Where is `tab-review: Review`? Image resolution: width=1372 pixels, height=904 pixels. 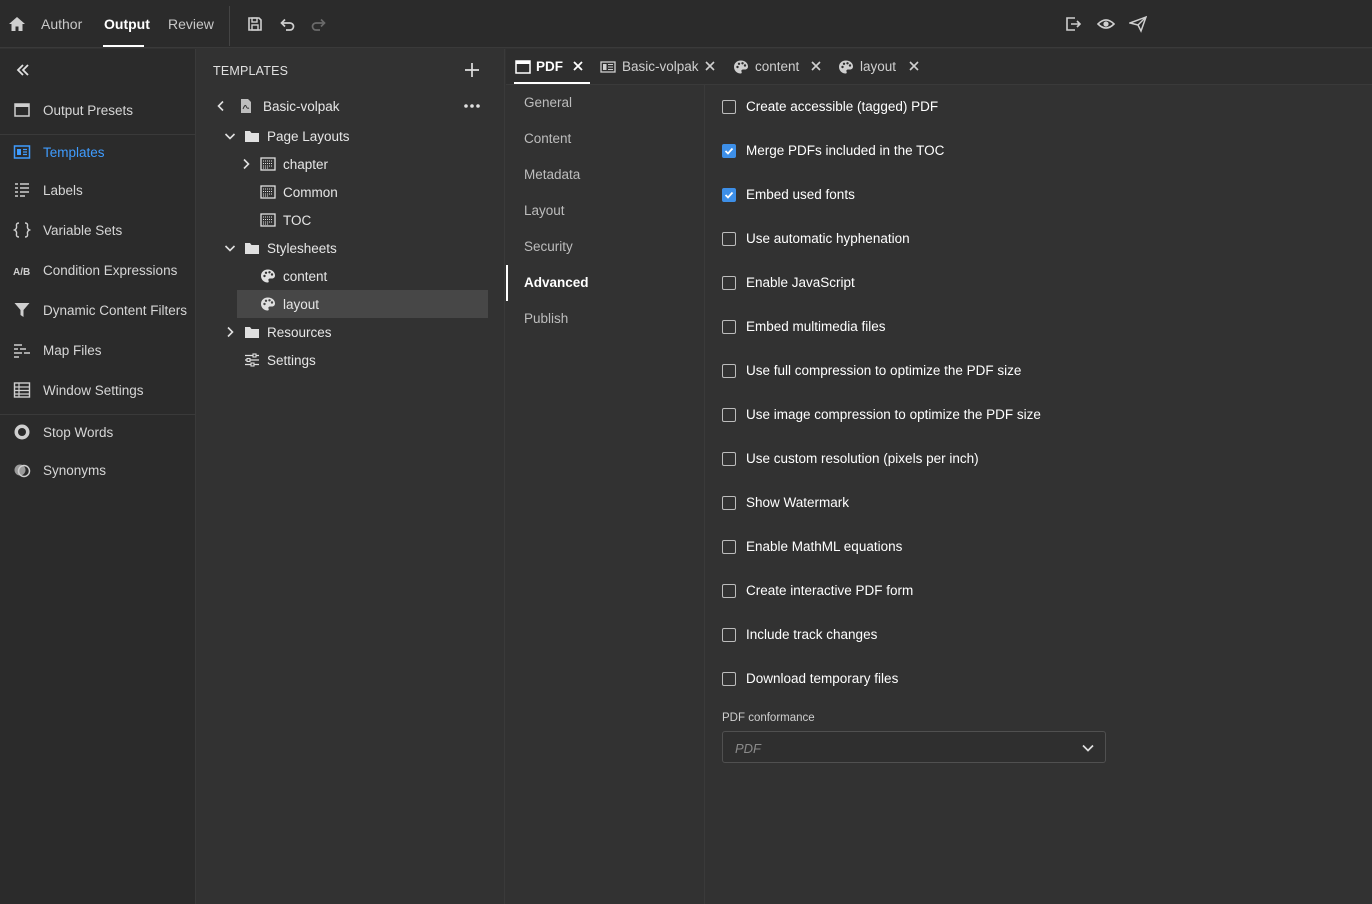
tab-review: Review is located at coordinates (191, 24).